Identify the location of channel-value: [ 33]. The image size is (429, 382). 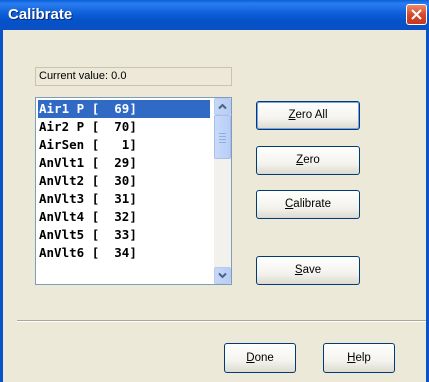
(114, 234).